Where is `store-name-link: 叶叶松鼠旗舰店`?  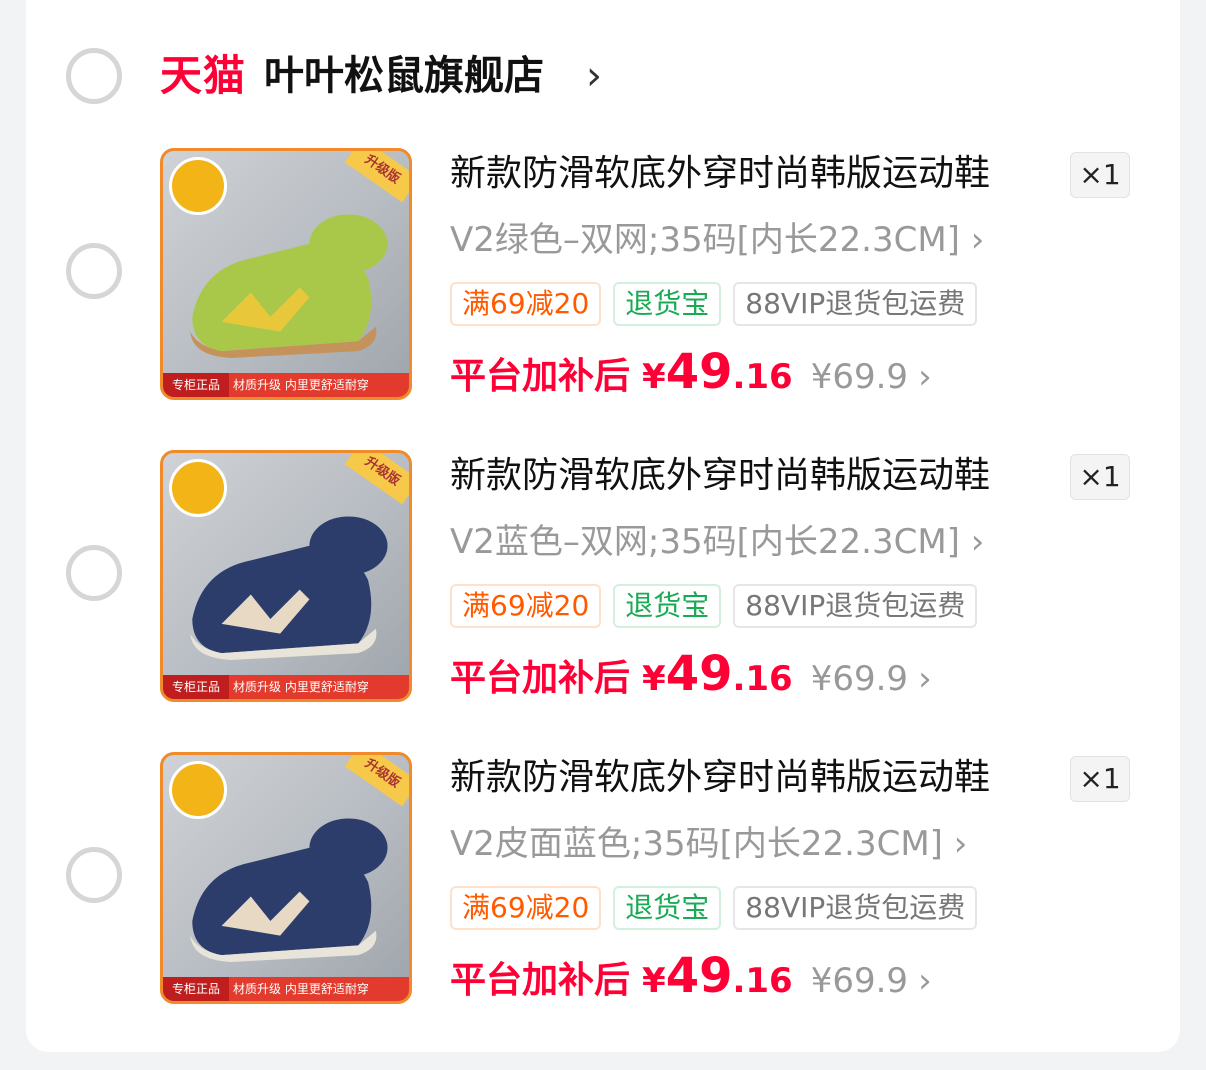 store-name-link: 叶叶松鼠旗舰店 is located at coordinates (404, 76).